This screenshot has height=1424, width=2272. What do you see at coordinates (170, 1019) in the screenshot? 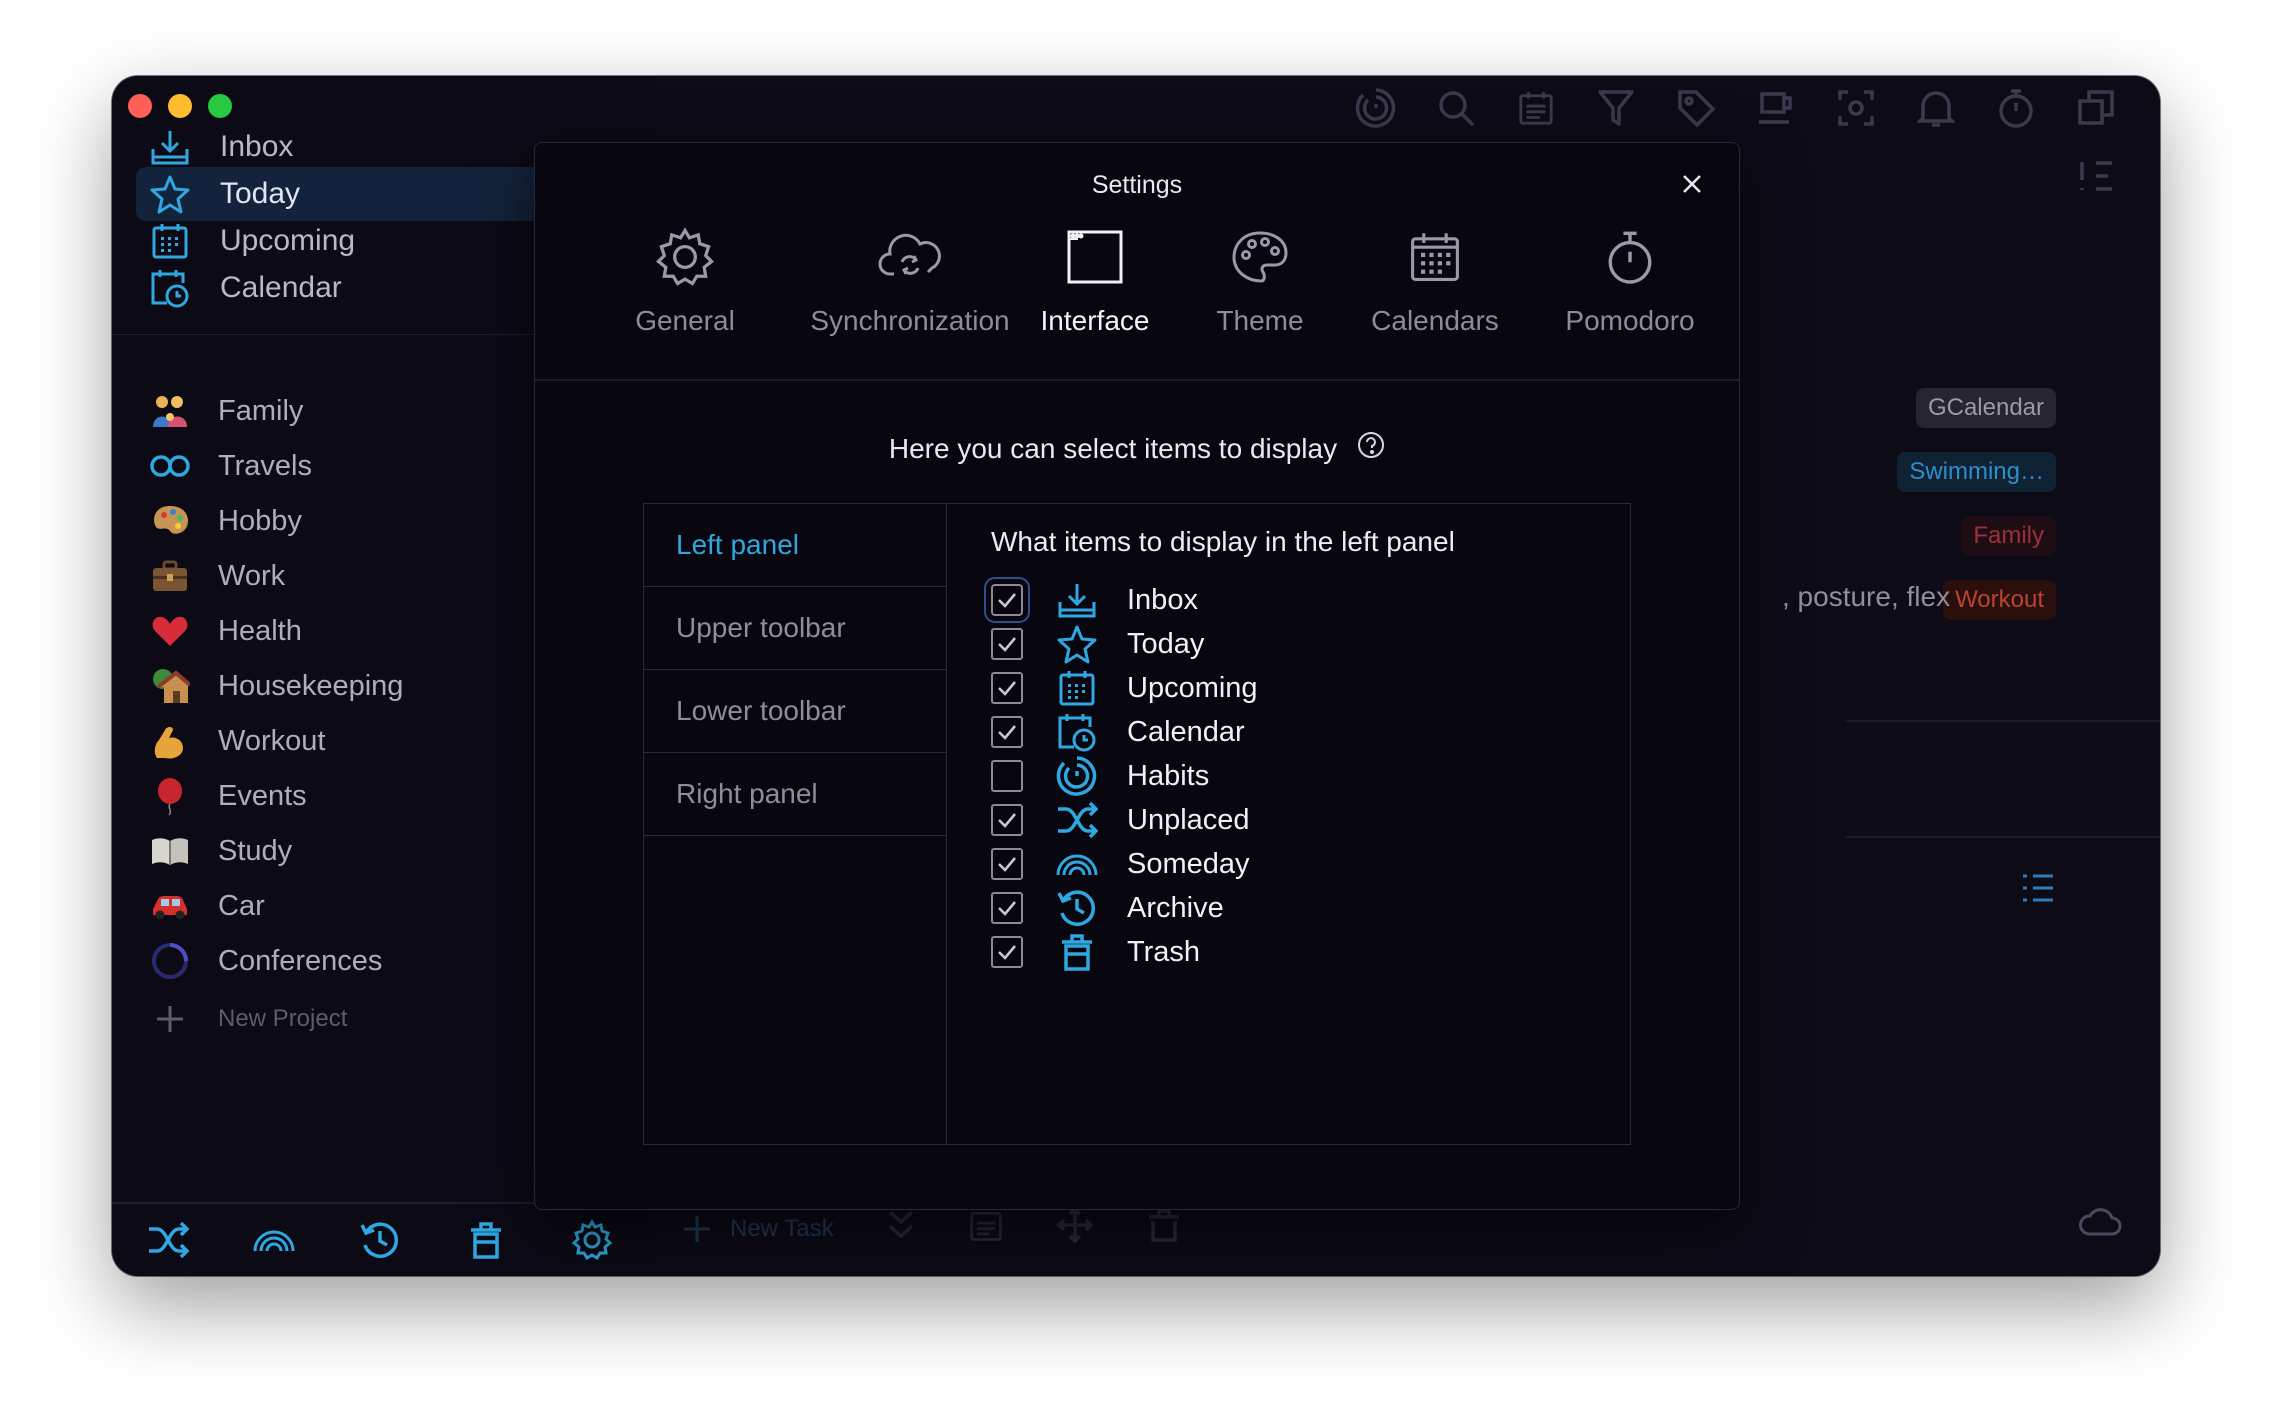
I see `plus-icon` at bounding box center [170, 1019].